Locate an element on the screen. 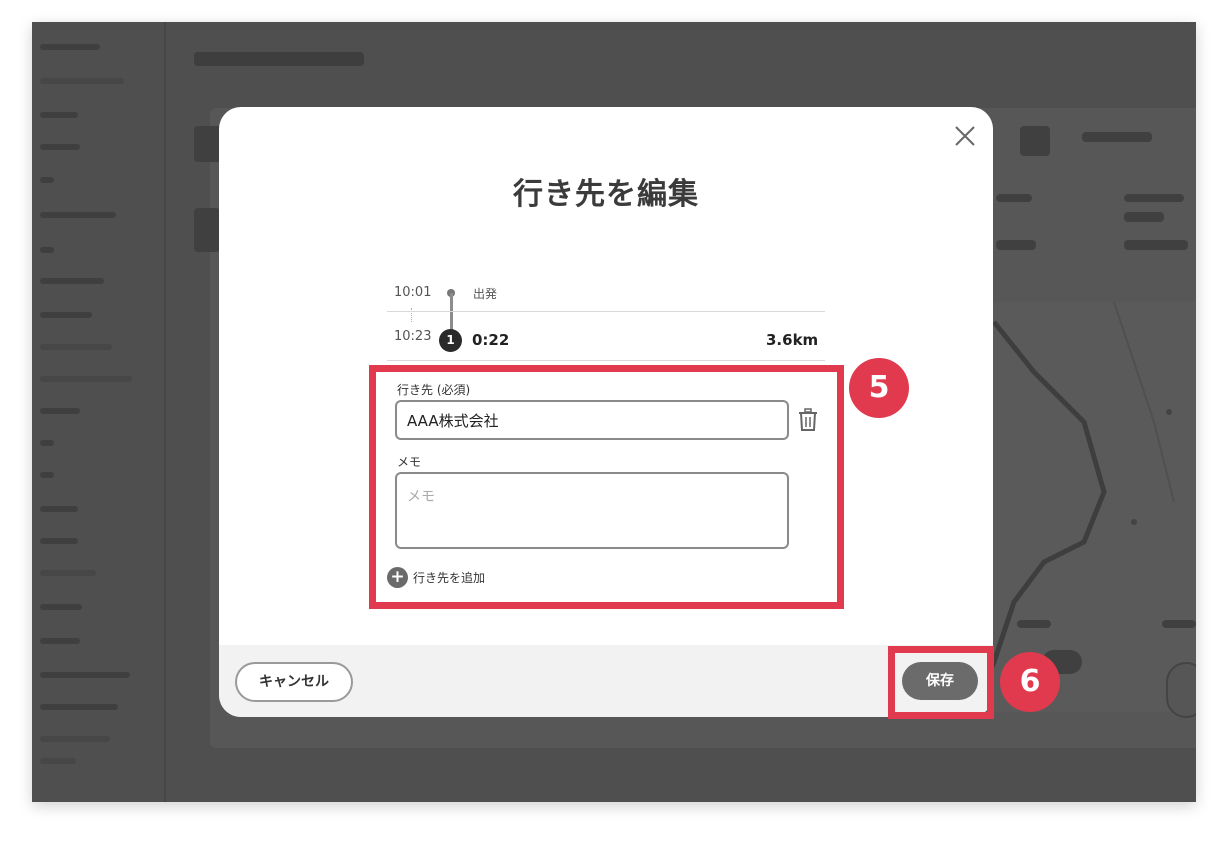  arrive-time: 10:23 is located at coordinates (413, 336).